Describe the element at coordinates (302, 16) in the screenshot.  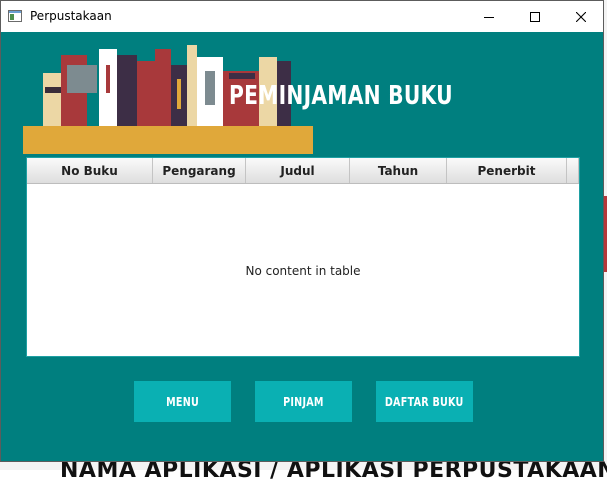
I see `title-bar: Perpustakaan` at that location.